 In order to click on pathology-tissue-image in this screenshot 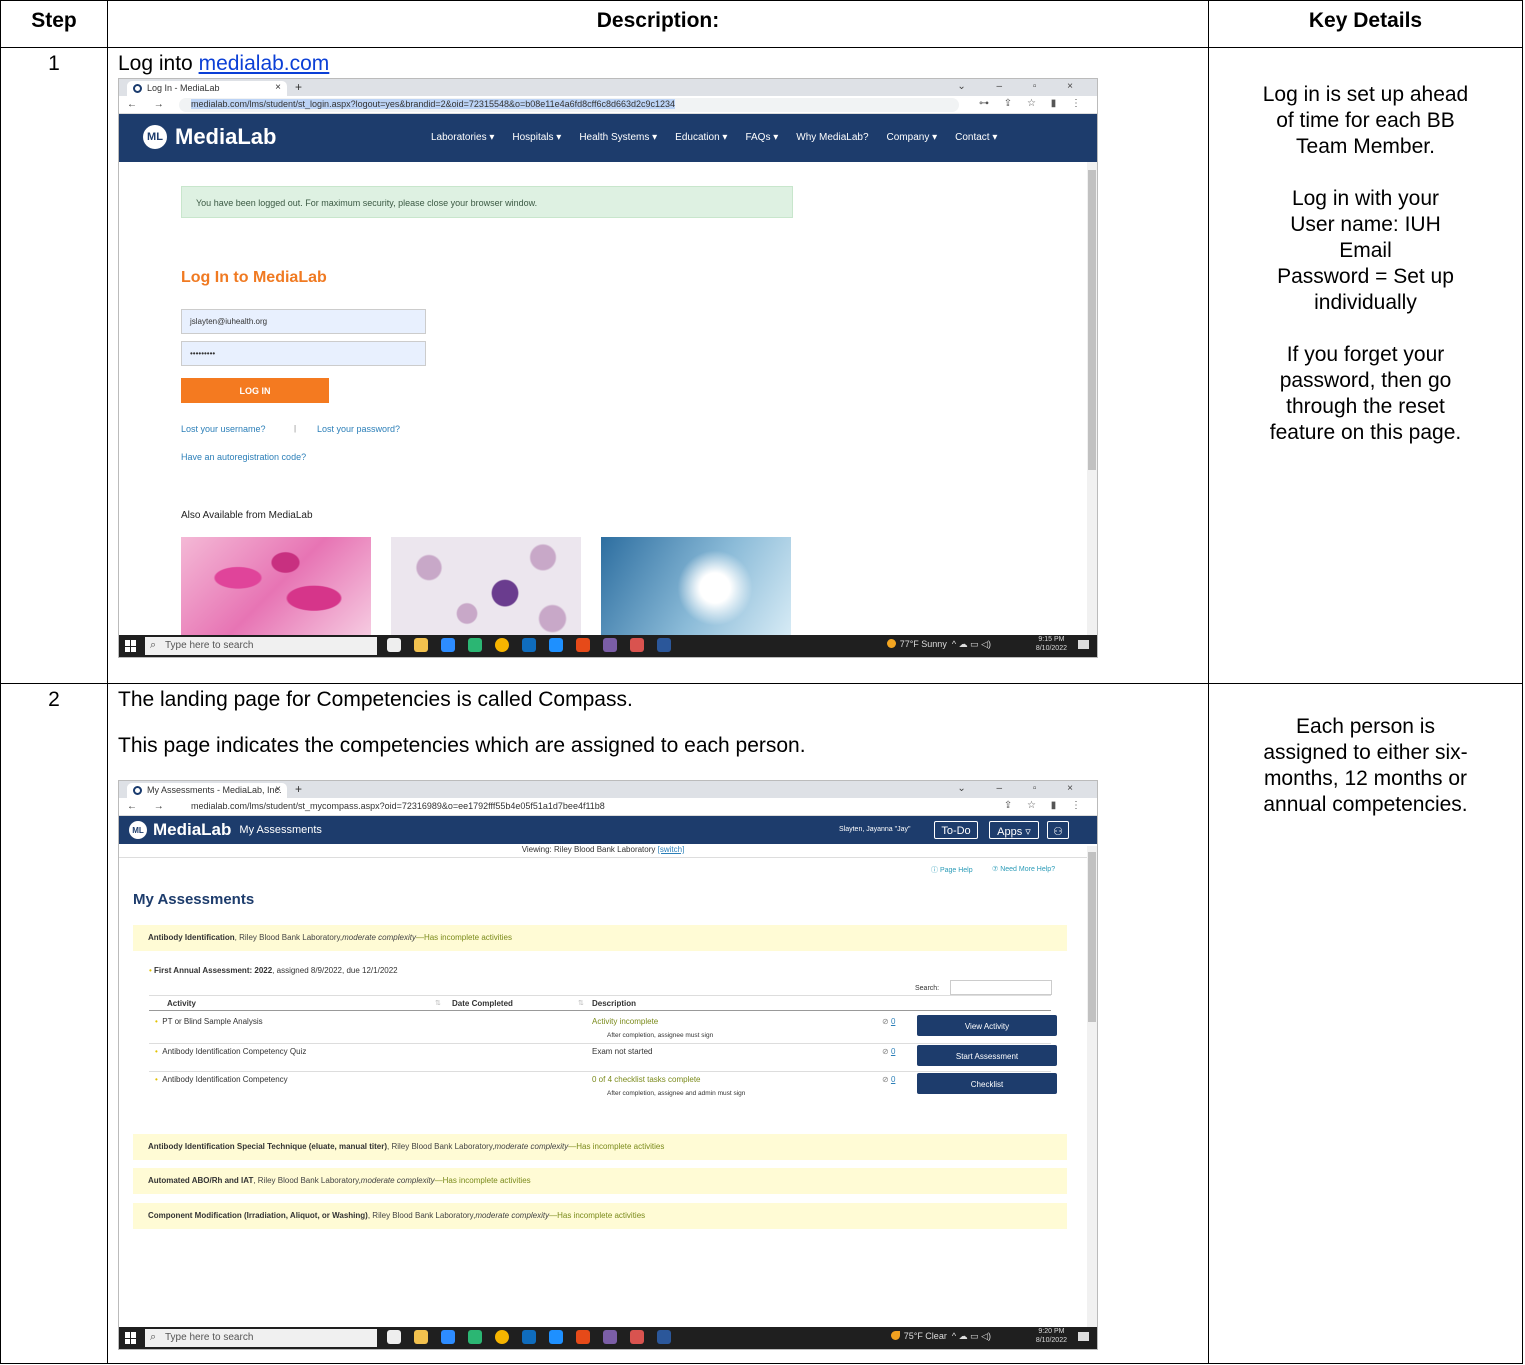, I will do `click(276, 588)`.